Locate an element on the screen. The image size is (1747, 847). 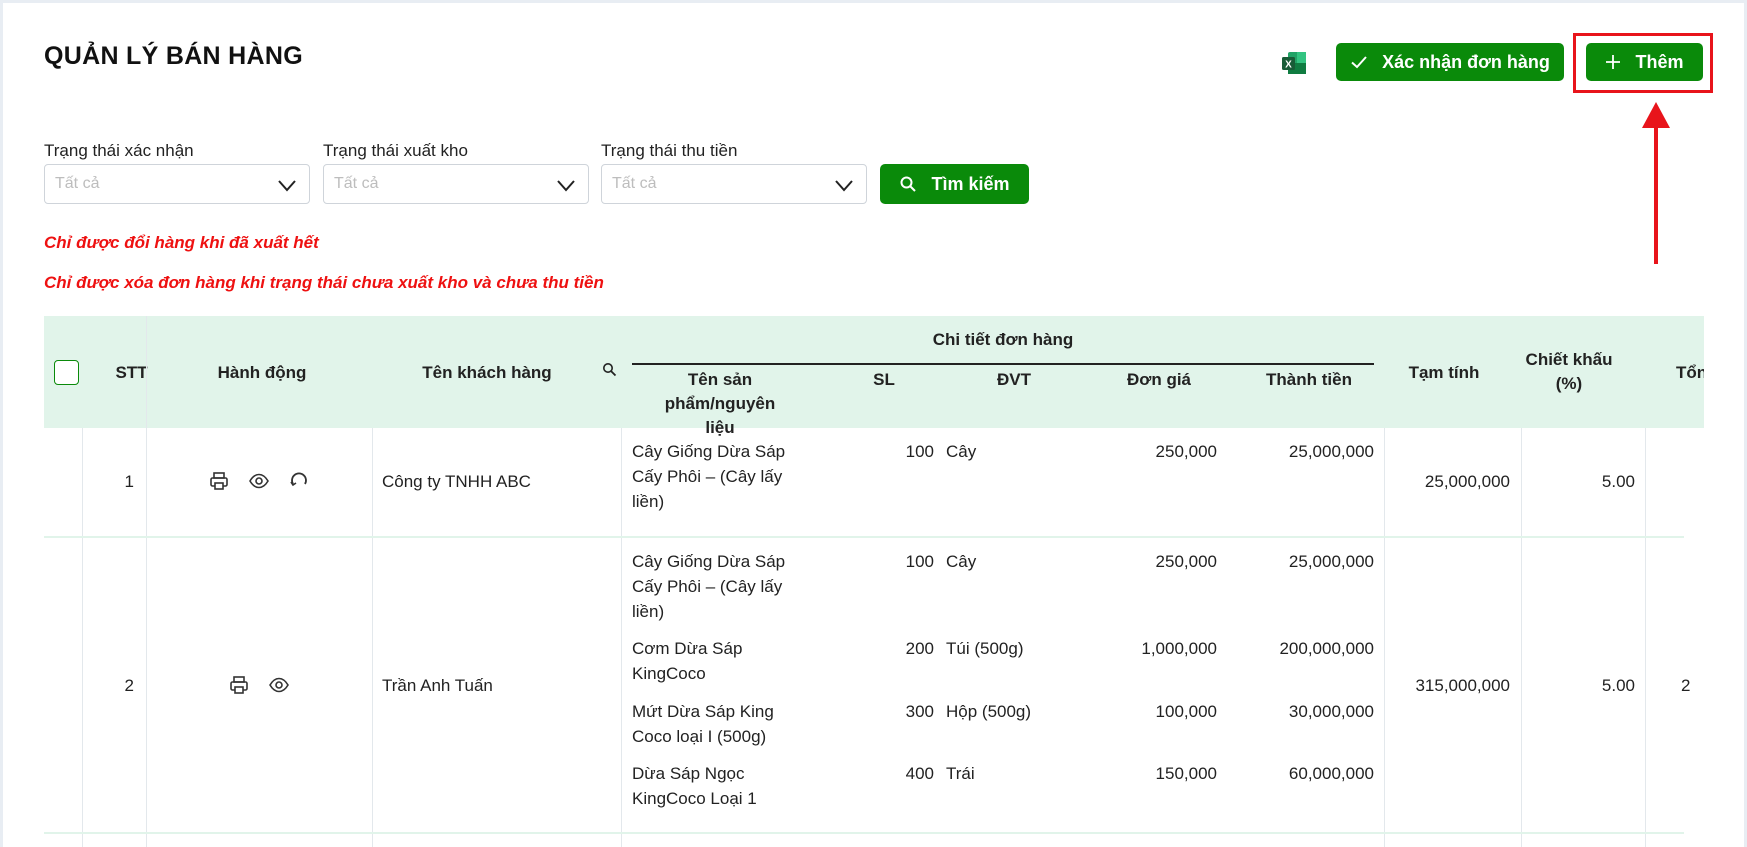
header-unit: ĐVT is located at coordinates (1014, 379).